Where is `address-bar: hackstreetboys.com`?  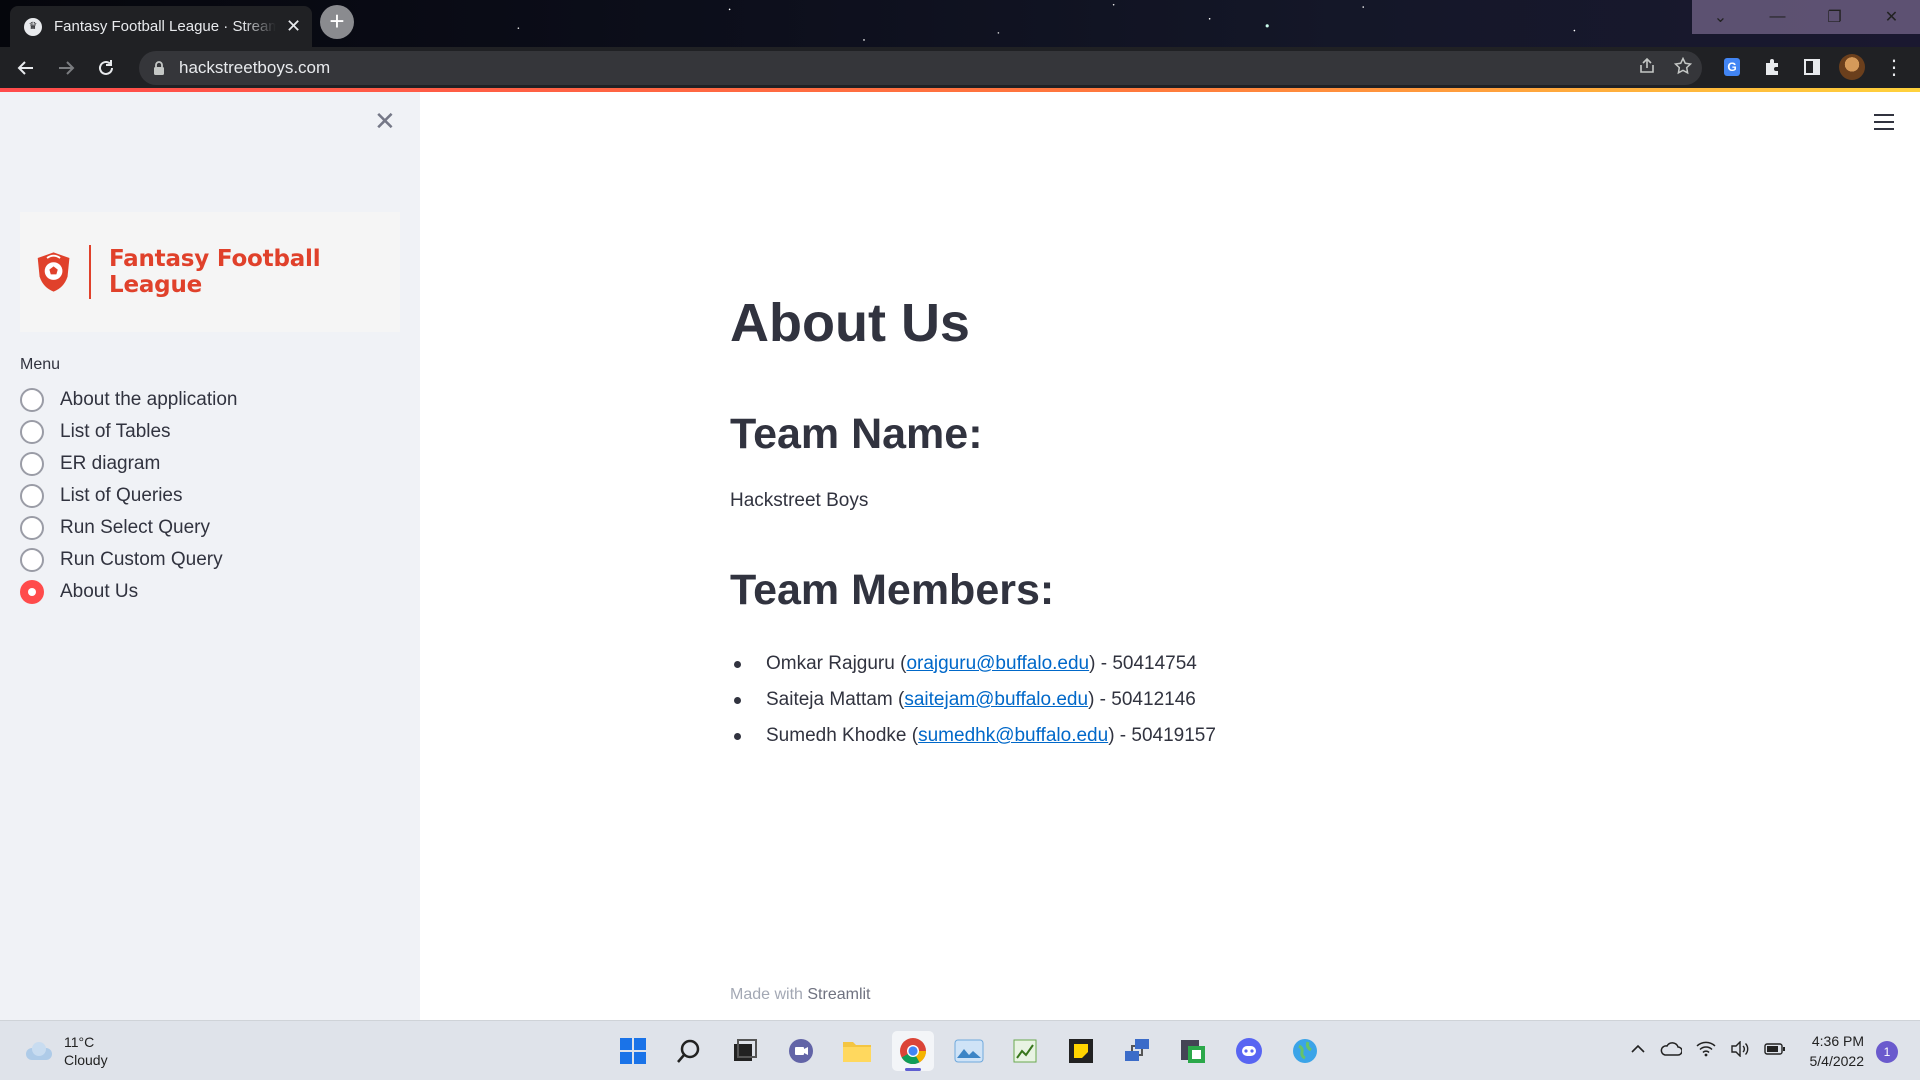 address-bar: hackstreetboys.com is located at coordinates (920, 68).